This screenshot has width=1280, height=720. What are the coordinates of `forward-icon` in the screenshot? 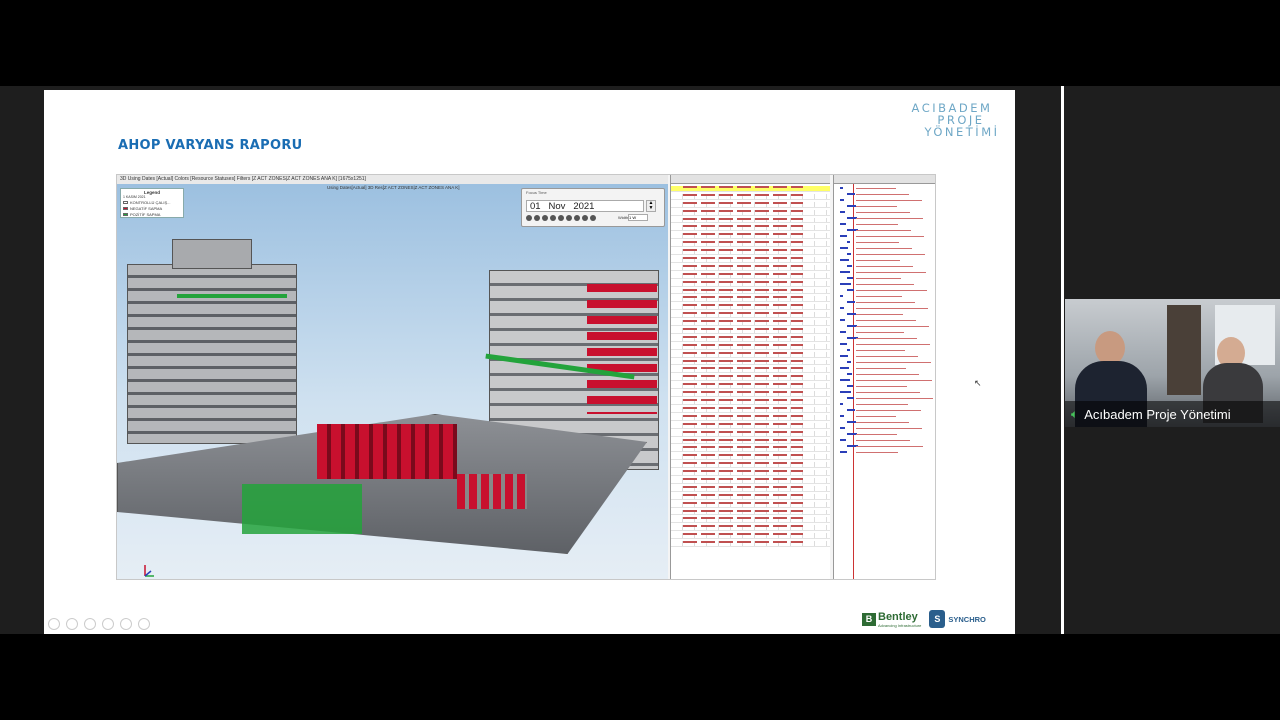 It's located at (569, 218).